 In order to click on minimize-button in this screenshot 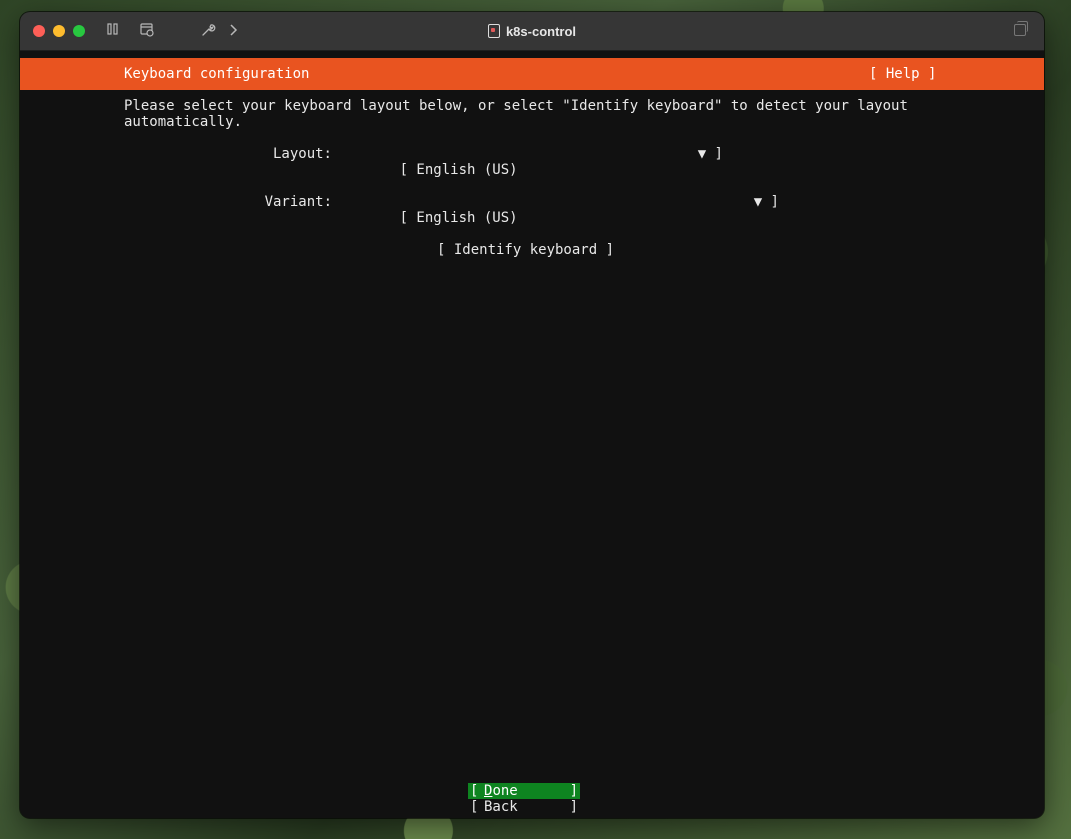, I will do `click(59, 31)`.